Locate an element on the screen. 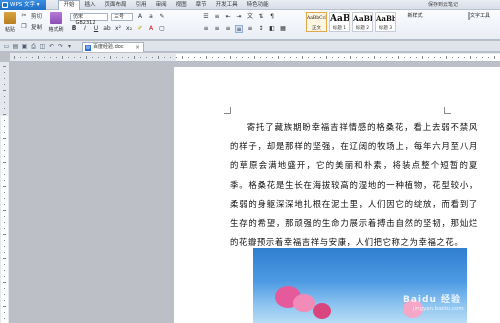 Image resolution: width=500 pixels, height=323 pixels. style-heading-1-label: 标题 1 is located at coordinates (339, 28).